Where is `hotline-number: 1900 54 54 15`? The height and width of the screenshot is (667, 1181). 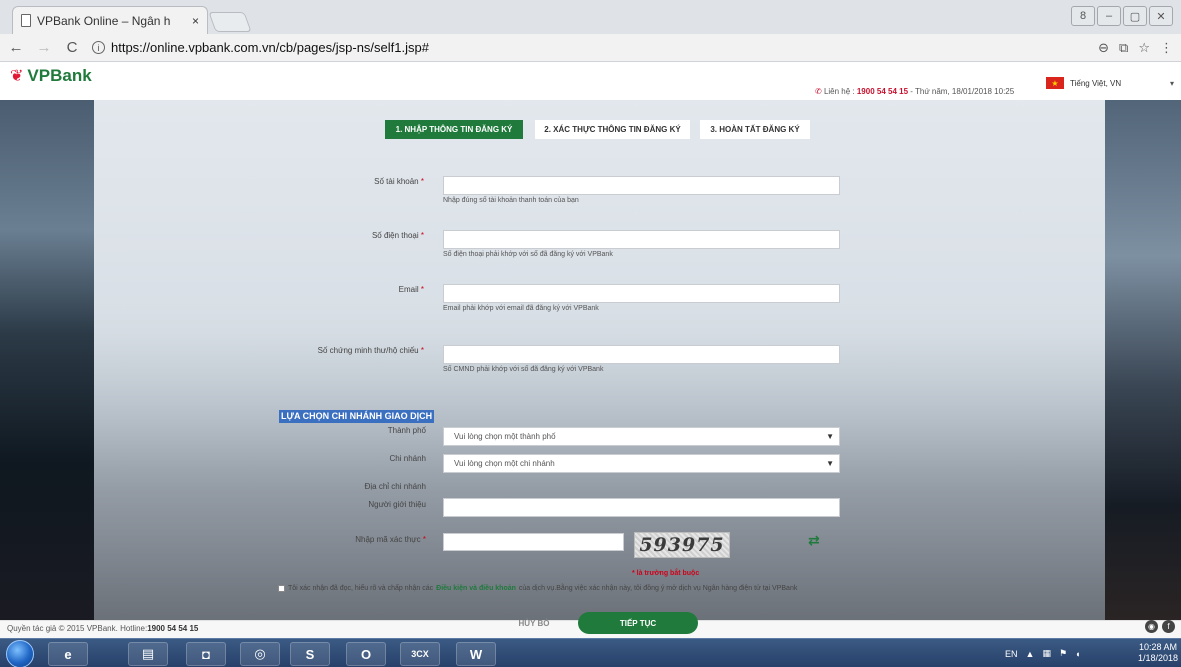
hotline-number: 1900 54 54 15 is located at coordinates (173, 628).